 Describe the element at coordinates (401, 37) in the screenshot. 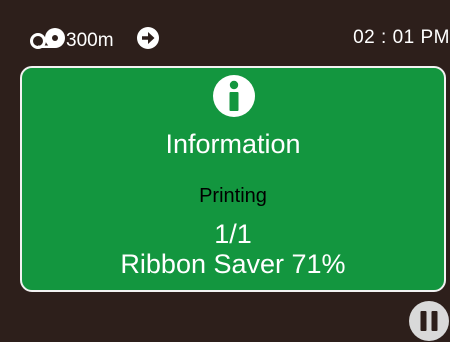

I see `clock: 02 : 01 PM` at that location.